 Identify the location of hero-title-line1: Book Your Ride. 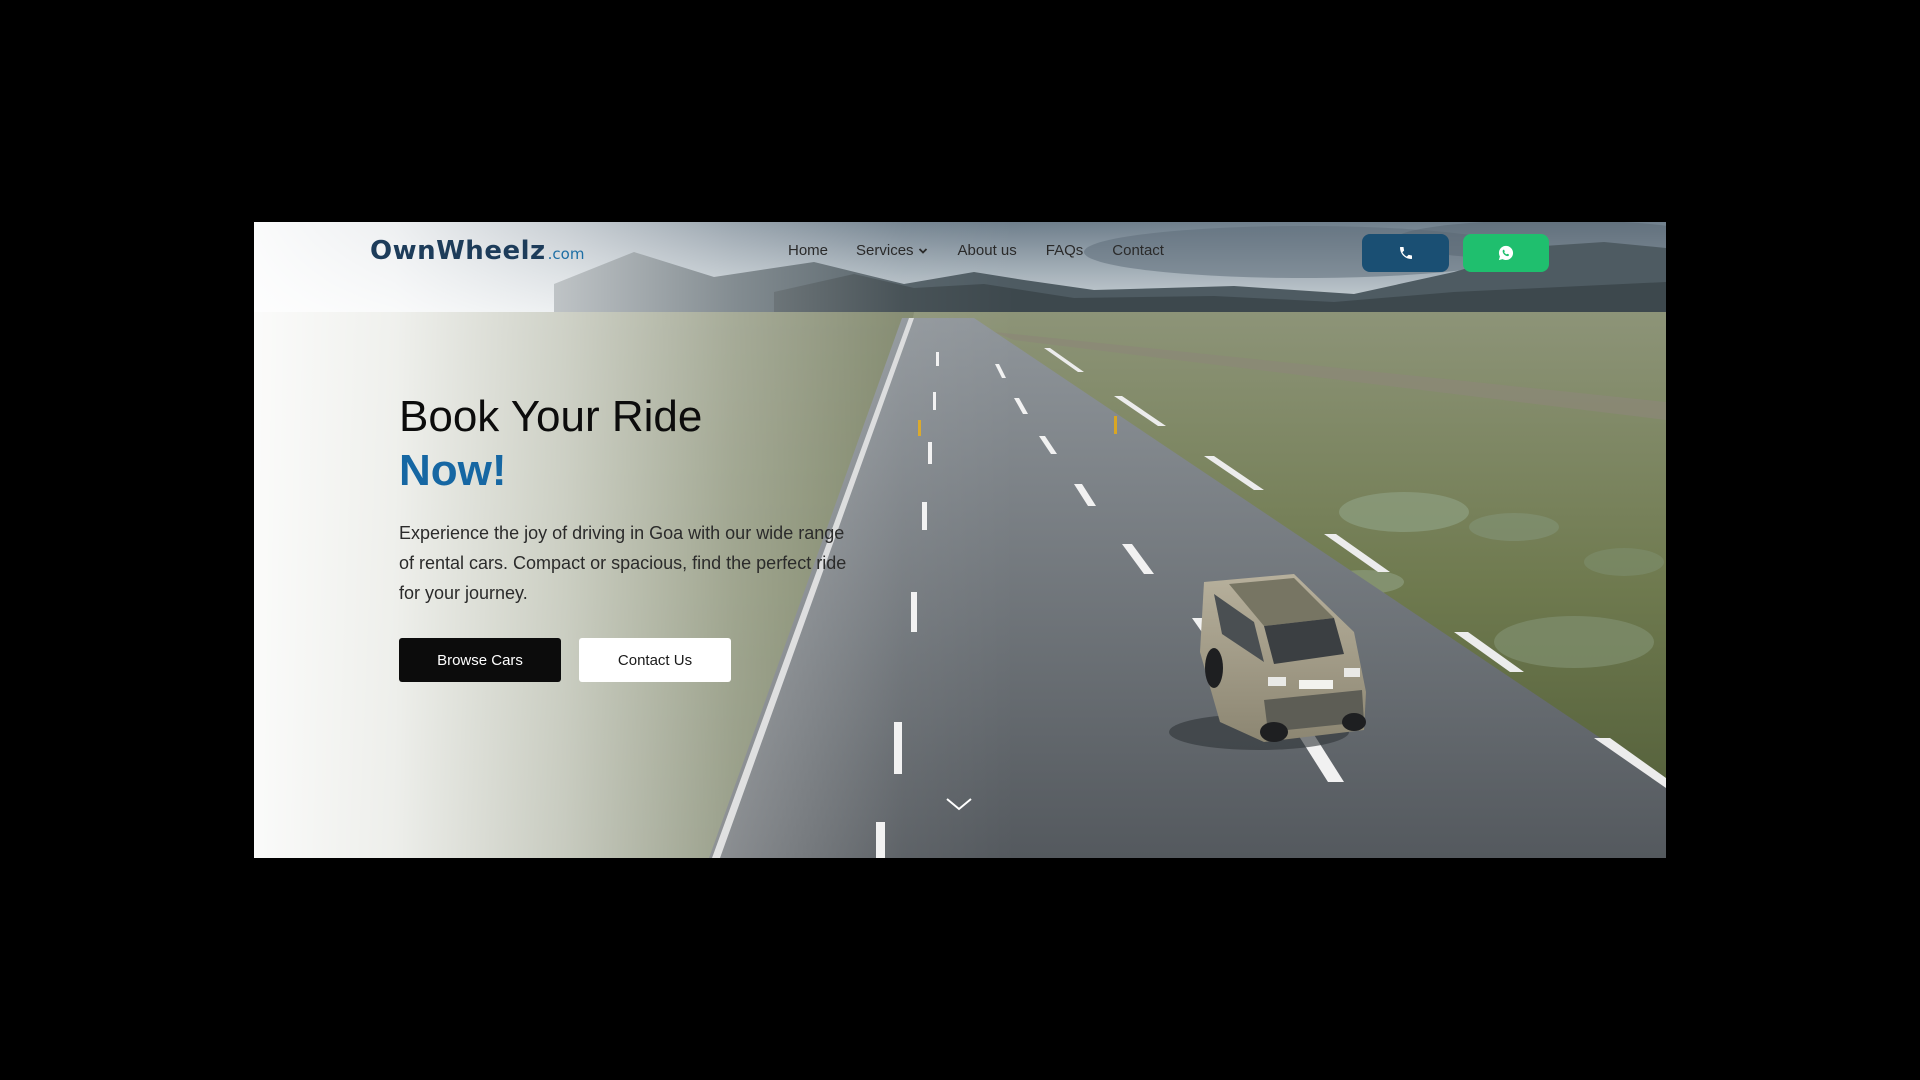
(551, 416).